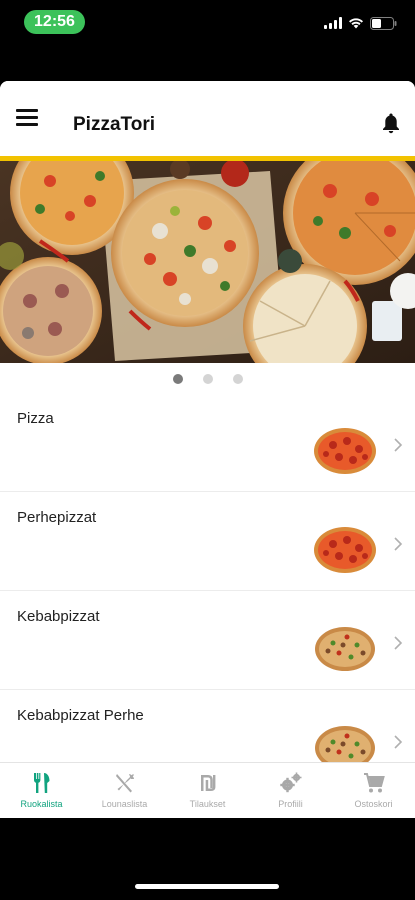  Describe the element at coordinates (207, 22) in the screenshot. I see `status-bar: 12:56` at that location.